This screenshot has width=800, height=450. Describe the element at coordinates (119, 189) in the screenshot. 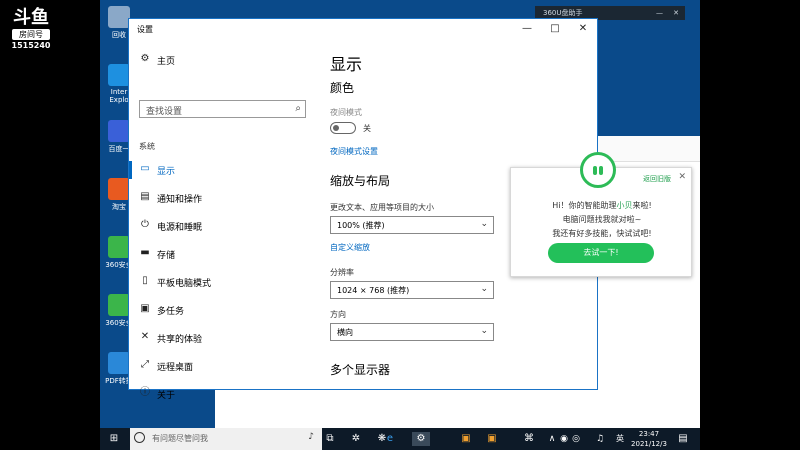

I see `taobao-icon` at that location.